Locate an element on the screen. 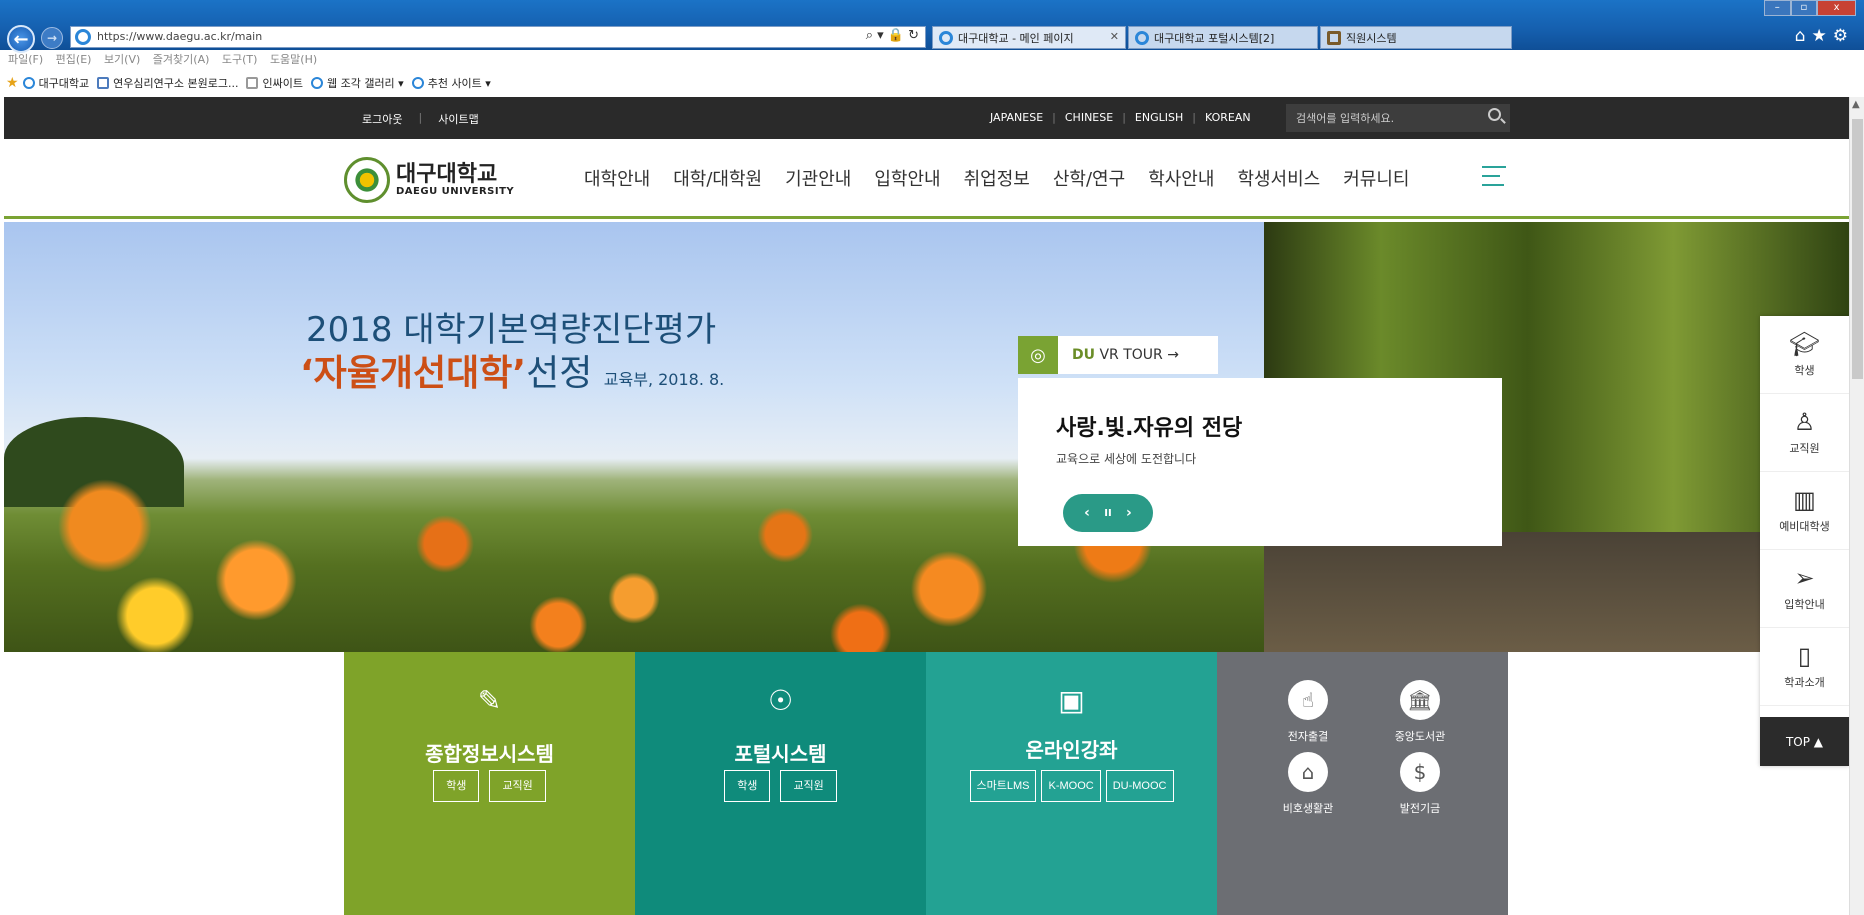 This screenshot has height=915, width=1864. menu-file: 파일(F) is located at coordinates (25, 59).